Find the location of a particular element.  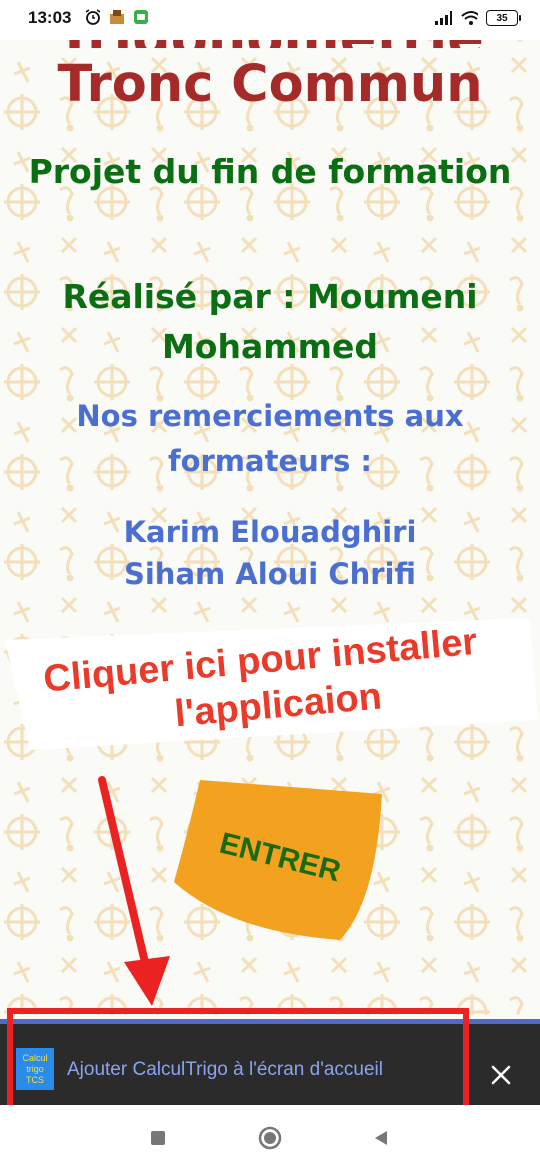

add-to-home-screen-link: Ajouter CalculTrigo à l'écran d'accueil is located at coordinates (225, 1070).